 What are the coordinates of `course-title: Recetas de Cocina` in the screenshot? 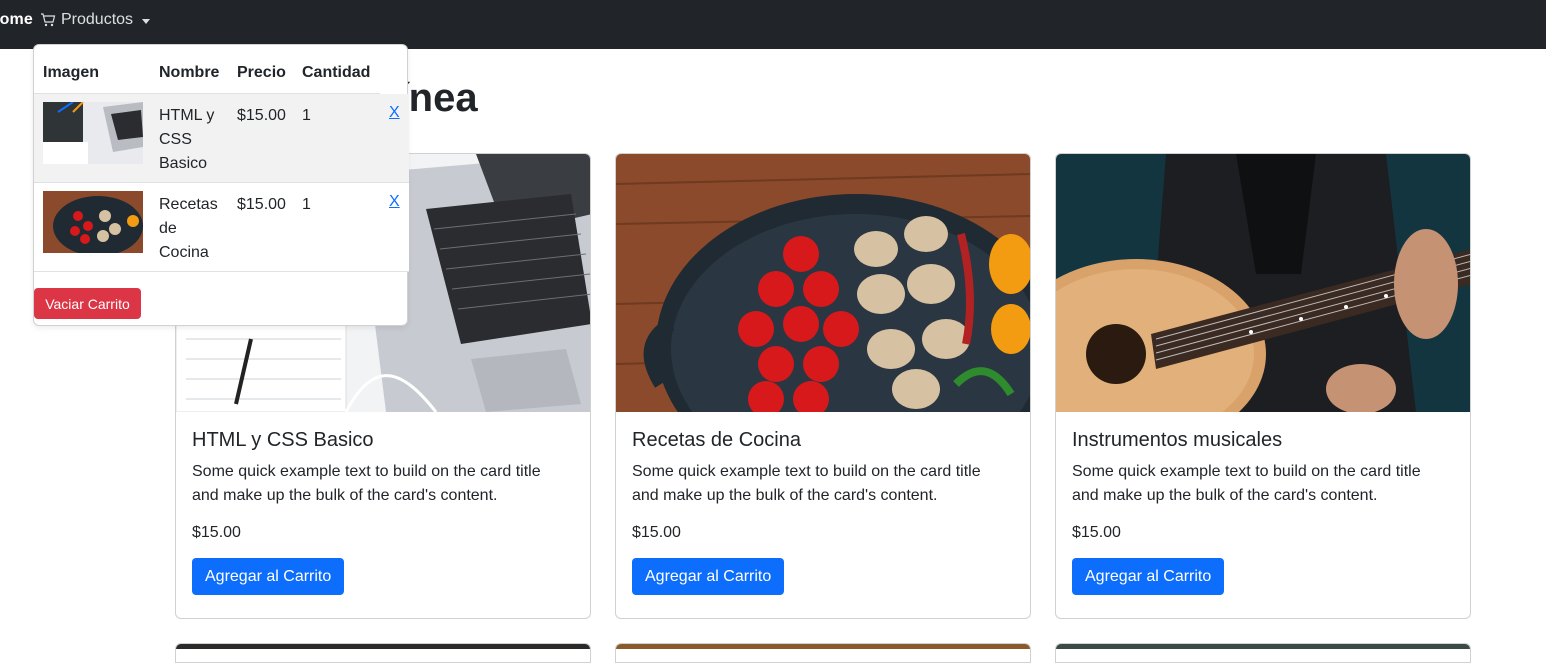 It's located at (716, 440).